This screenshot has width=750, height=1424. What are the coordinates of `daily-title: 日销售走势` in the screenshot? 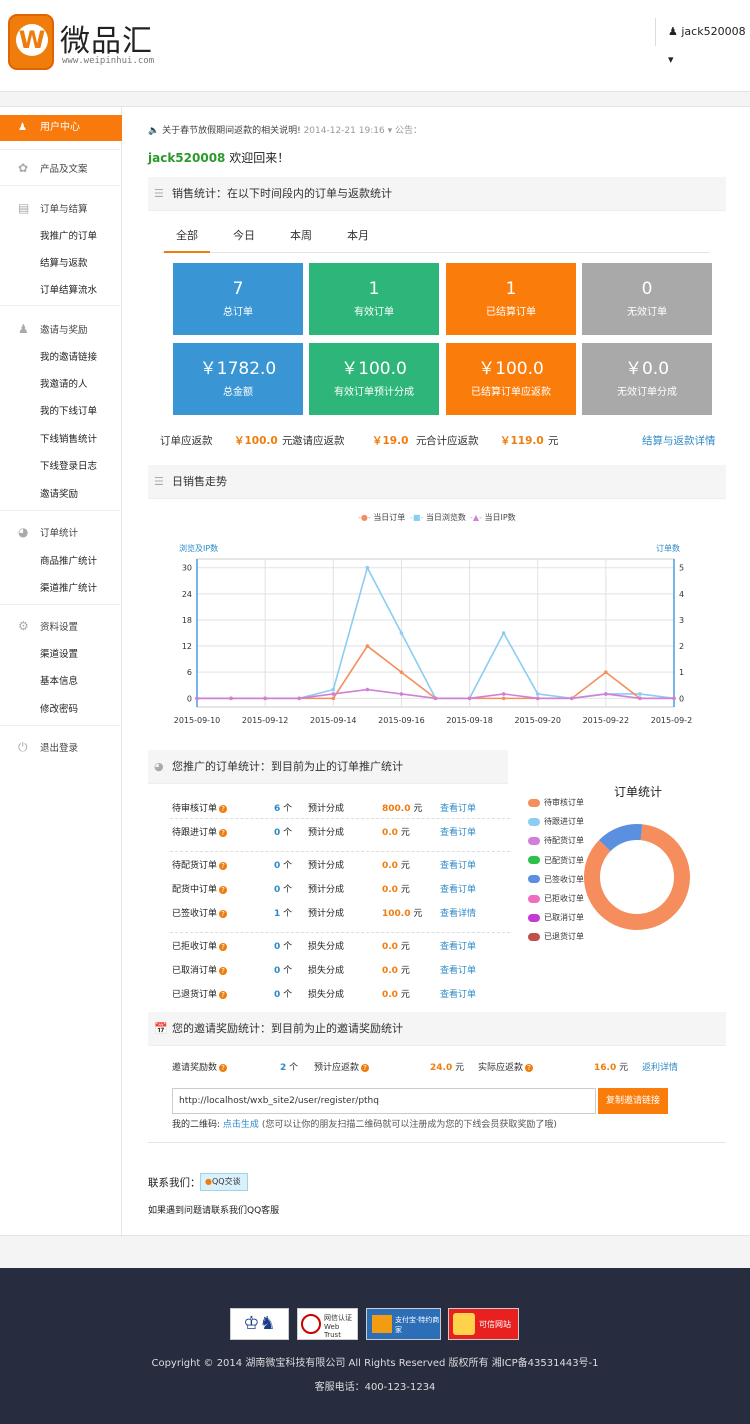 It's located at (199, 481).